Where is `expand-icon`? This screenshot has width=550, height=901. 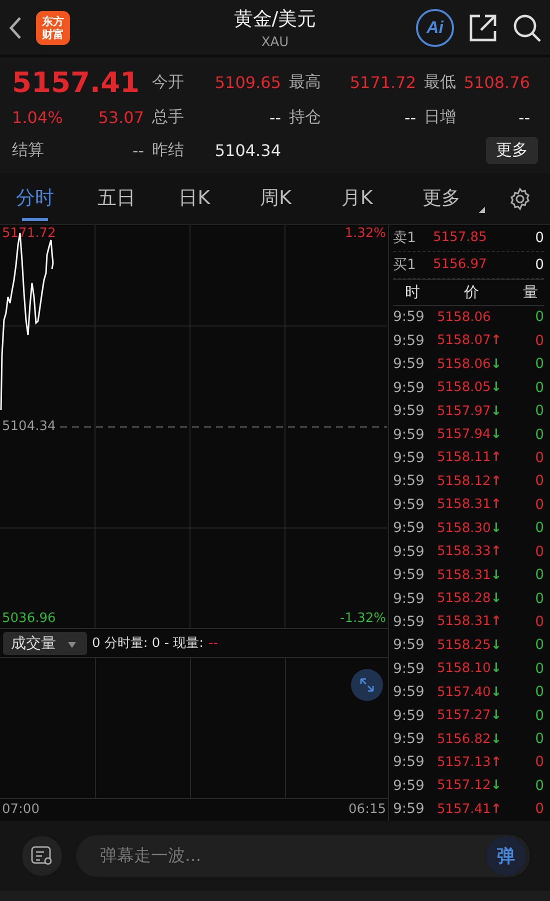 expand-icon is located at coordinates (367, 685).